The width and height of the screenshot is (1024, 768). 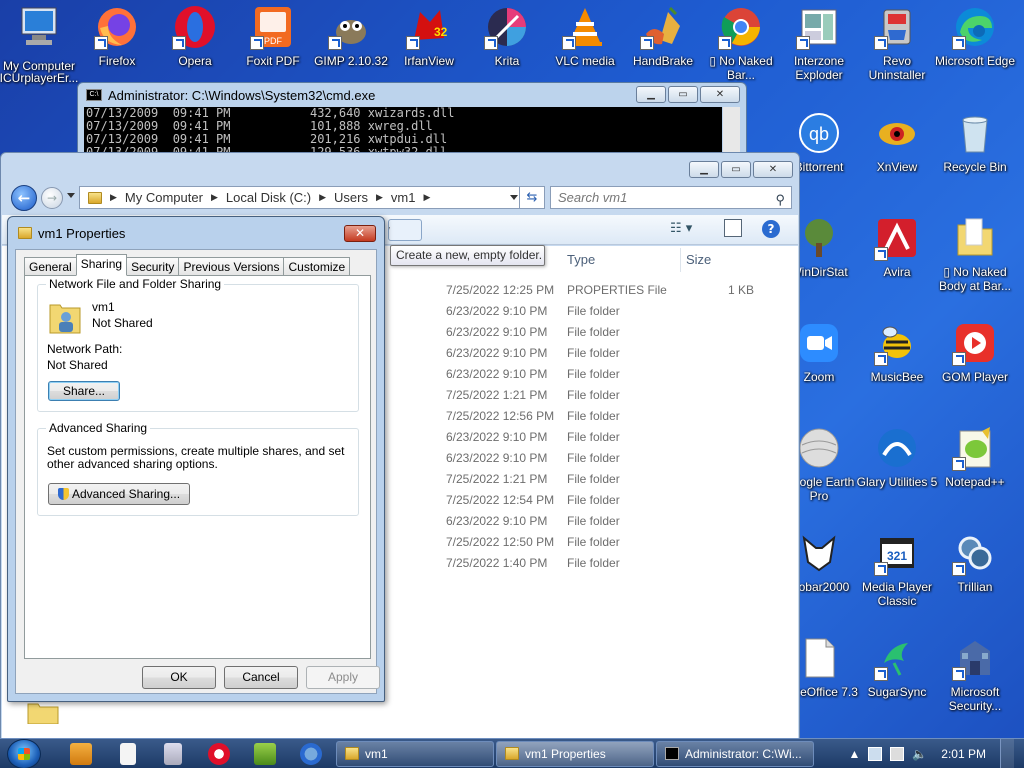 I want to click on desktop-icon-sugarsync: SugarSync, so click(x=897, y=685).